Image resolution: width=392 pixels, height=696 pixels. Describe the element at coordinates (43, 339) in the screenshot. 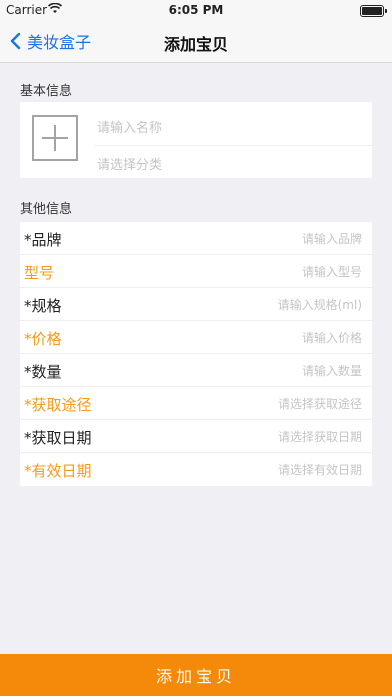

I see `price-label: *价格` at that location.